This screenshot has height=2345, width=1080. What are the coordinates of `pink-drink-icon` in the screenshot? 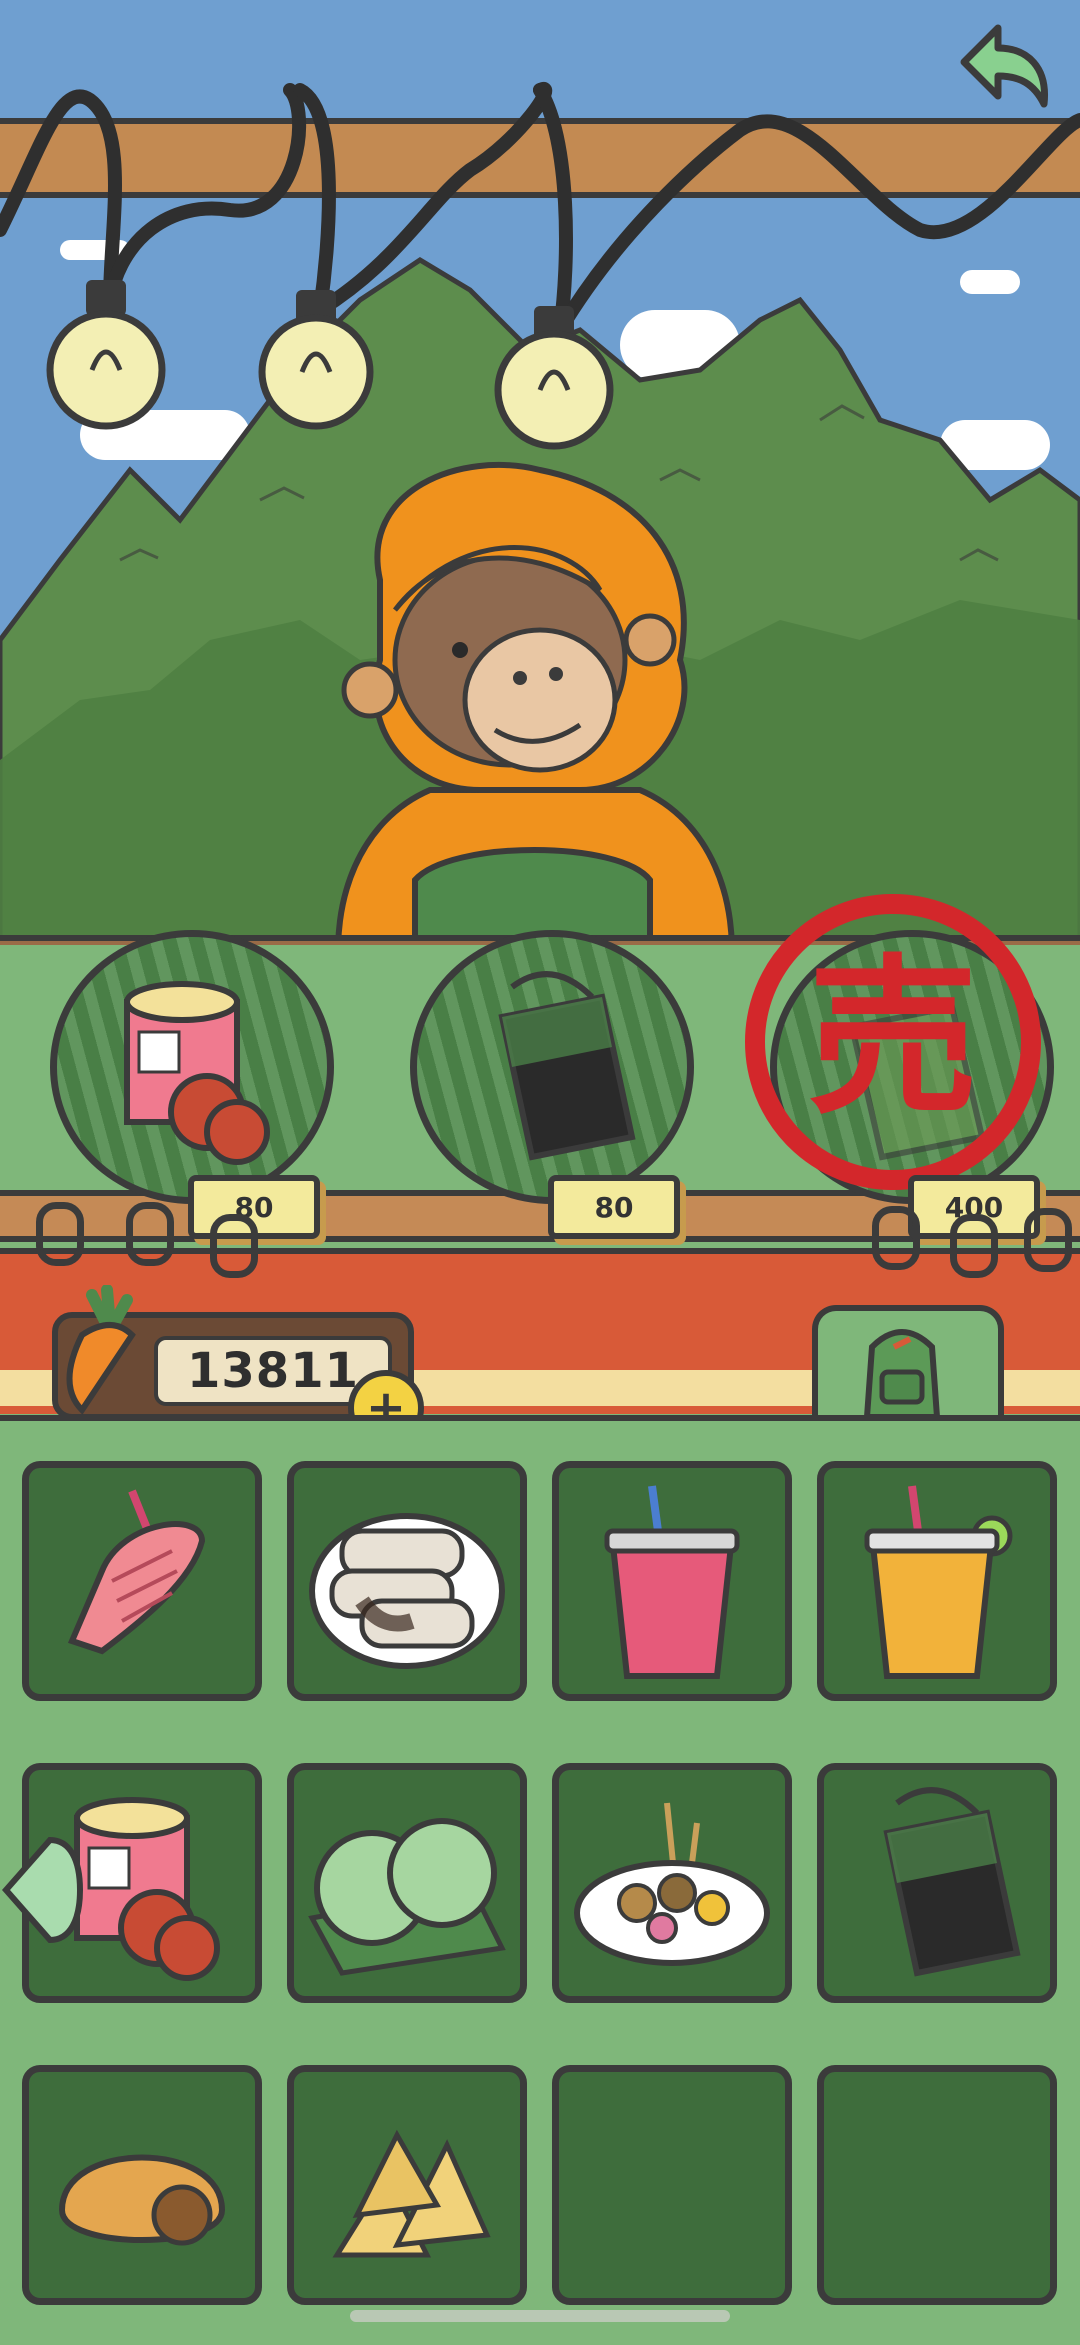 It's located at (672, 1582).